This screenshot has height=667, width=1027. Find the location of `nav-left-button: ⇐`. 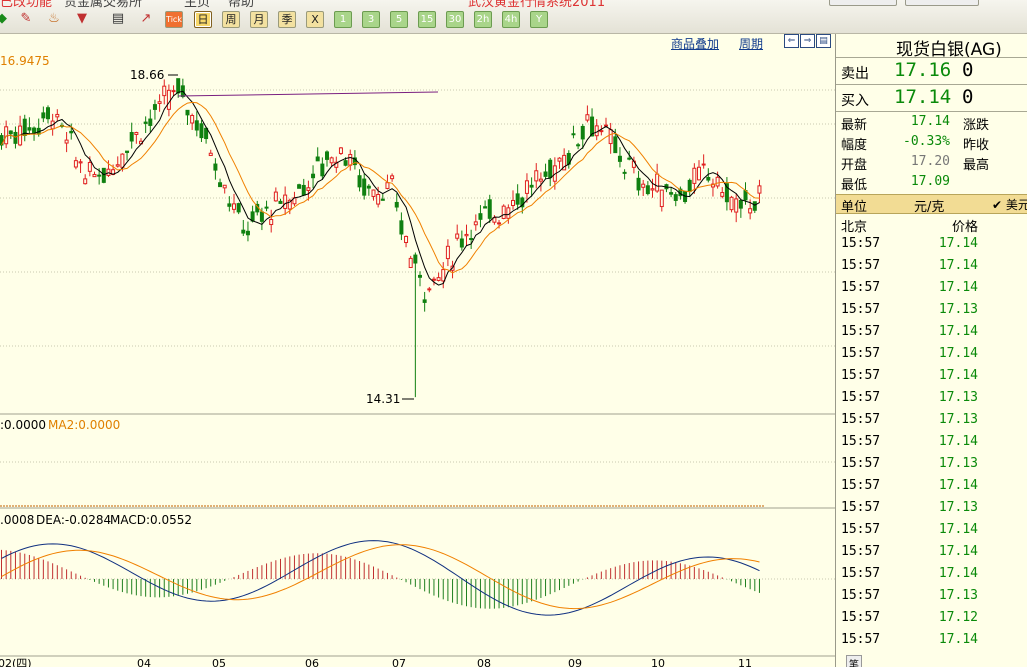

nav-left-button: ⇐ is located at coordinates (791, 41).